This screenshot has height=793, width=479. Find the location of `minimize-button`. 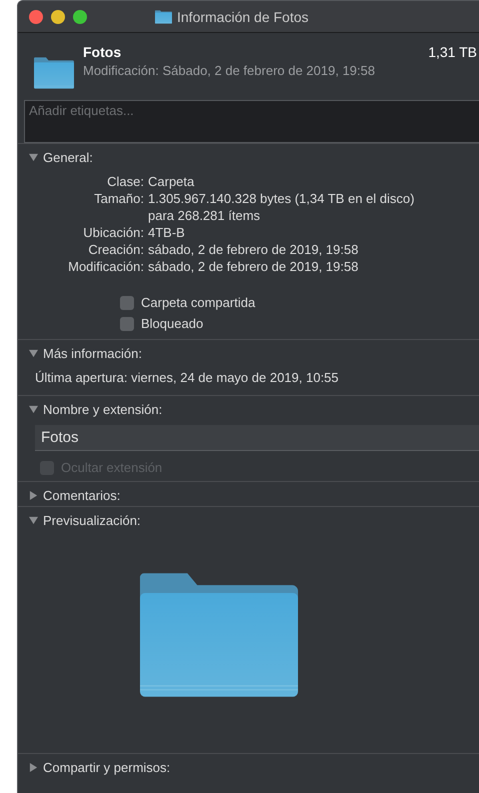

minimize-button is located at coordinates (58, 17).